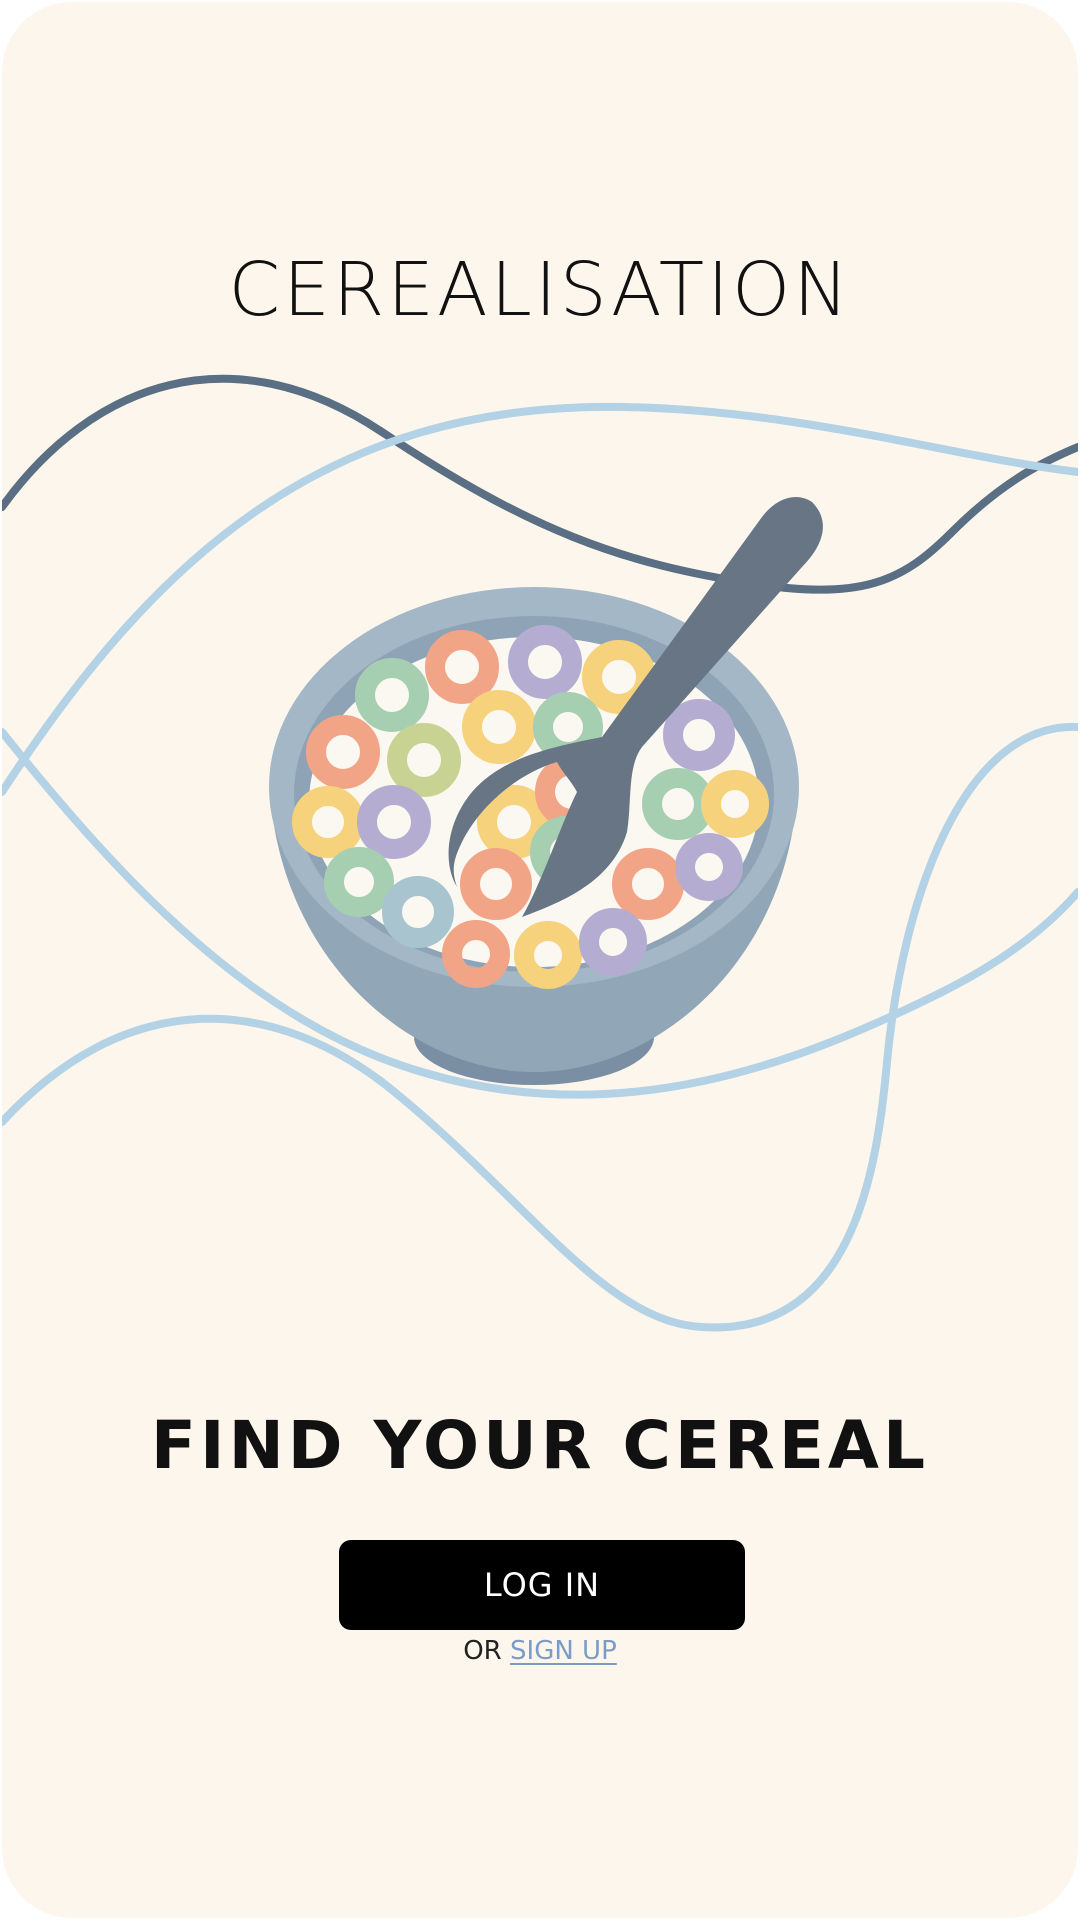  I want to click on or-label: OR, so click(482, 1651).